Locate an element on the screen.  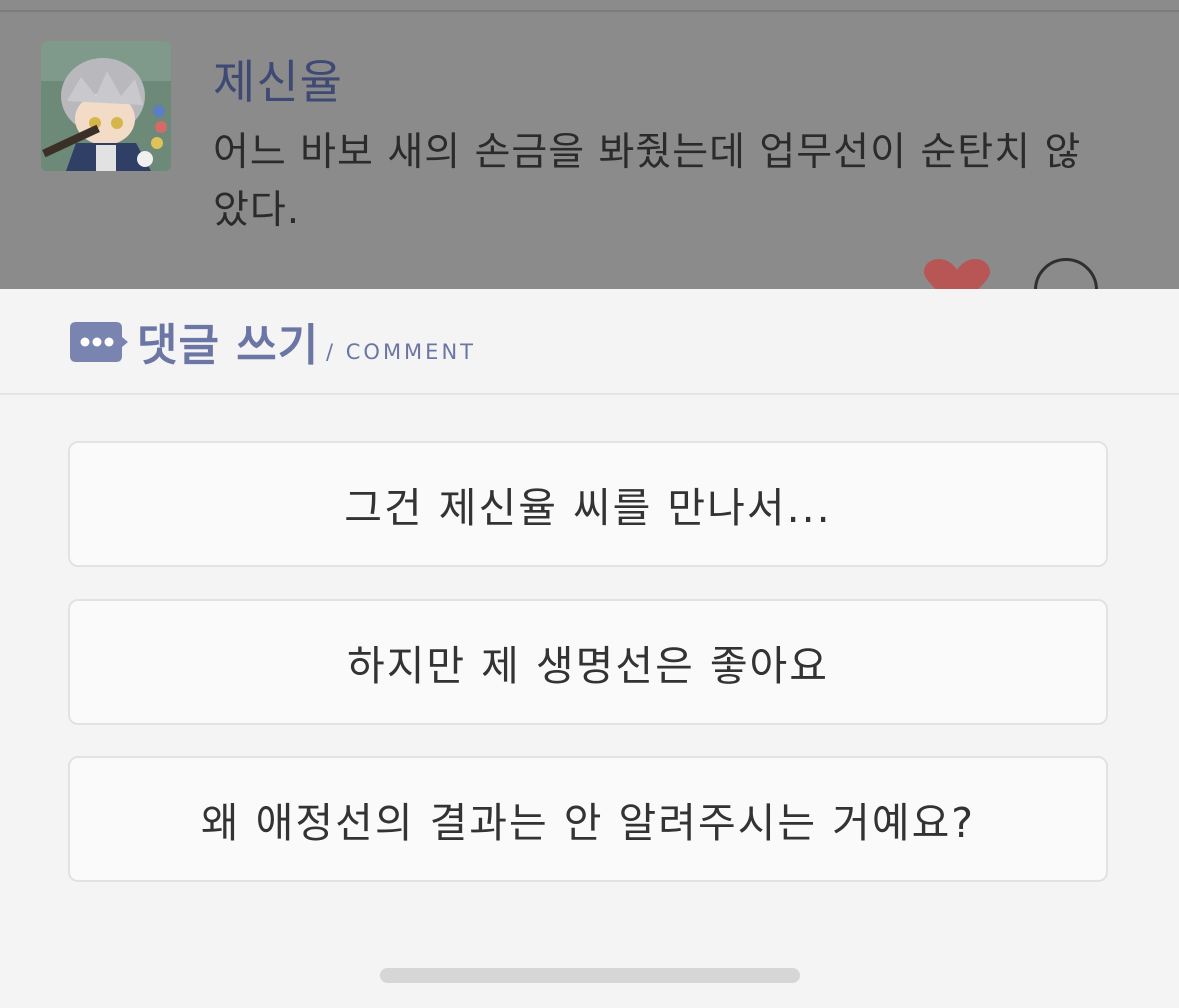
comment-sheet-title: 댓글 쓰기 is located at coordinates (228, 345).